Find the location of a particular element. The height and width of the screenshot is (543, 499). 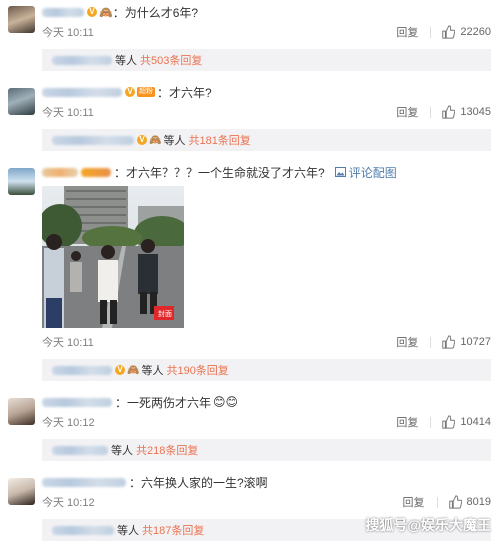

view-replies-link: 共503条回复 is located at coordinates (171, 60).